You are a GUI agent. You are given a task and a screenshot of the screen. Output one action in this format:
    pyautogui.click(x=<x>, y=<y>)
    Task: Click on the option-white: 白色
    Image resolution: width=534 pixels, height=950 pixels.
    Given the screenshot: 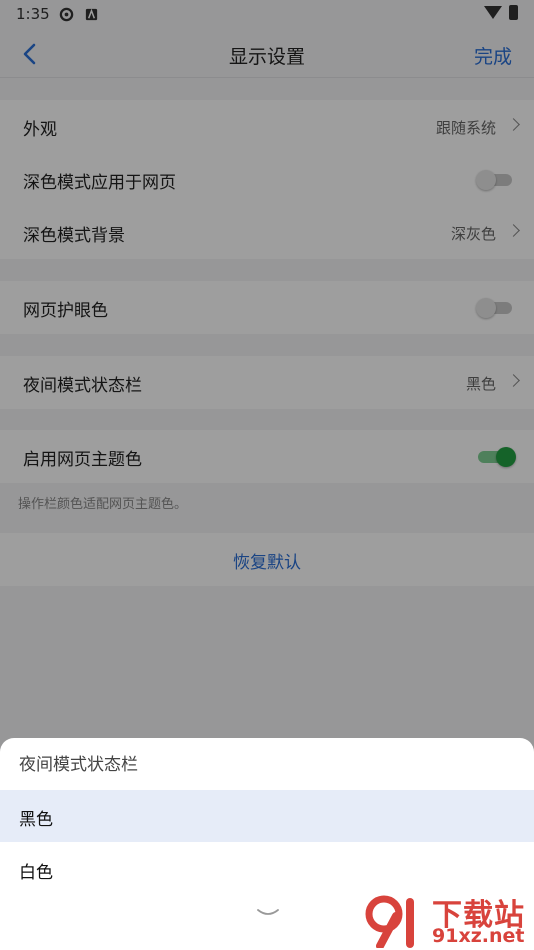 What is the action you would take?
    pyautogui.click(x=267, y=869)
    